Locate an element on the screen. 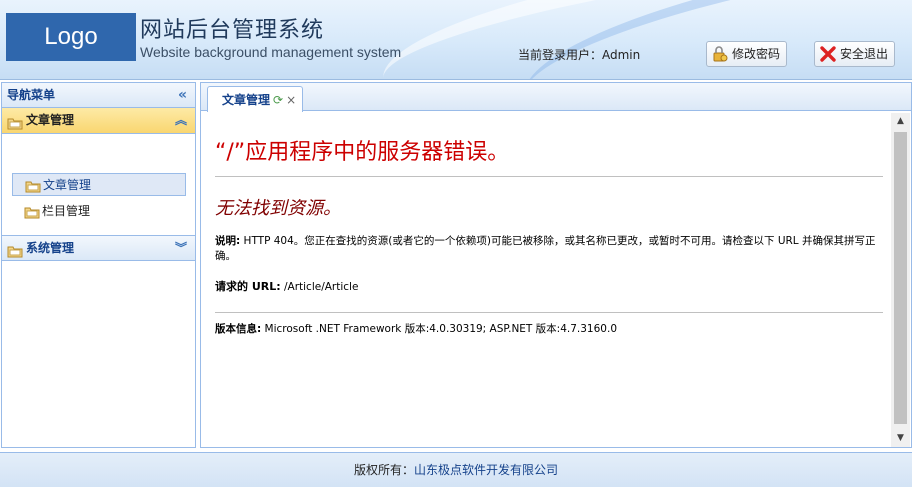 This screenshot has height=487, width=912. current-user-label: 当前登录用户：Admin is located at coordinates (579, 55).